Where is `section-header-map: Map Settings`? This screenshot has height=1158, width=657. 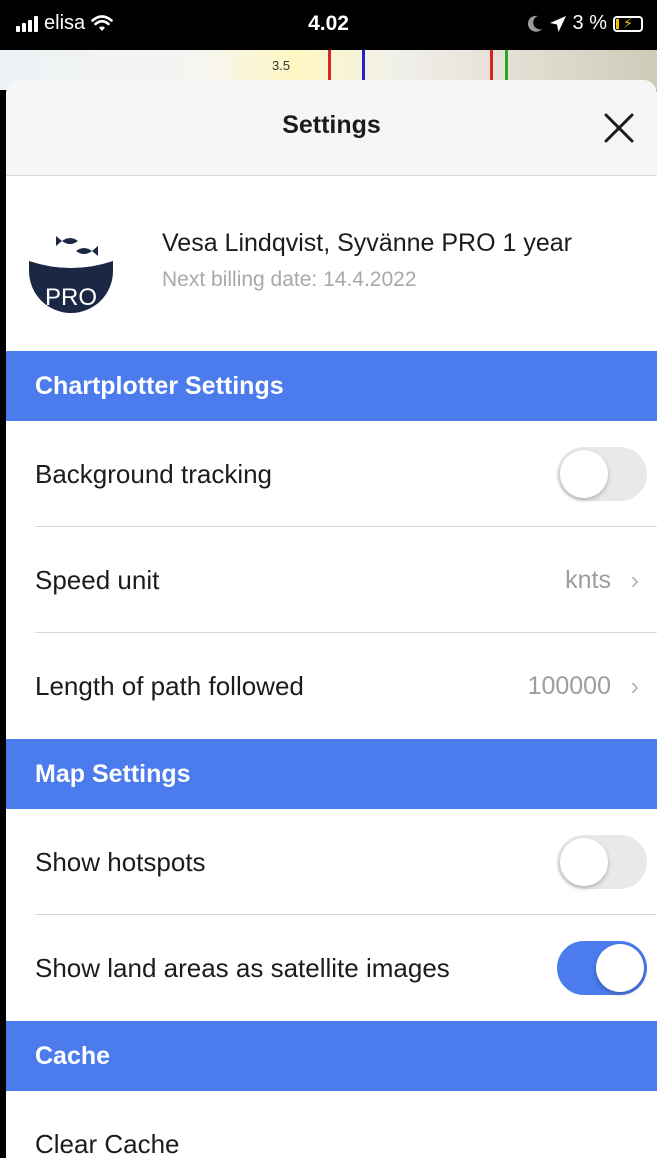
section-header-map: Map Settings is located at coordinates (331, 774).